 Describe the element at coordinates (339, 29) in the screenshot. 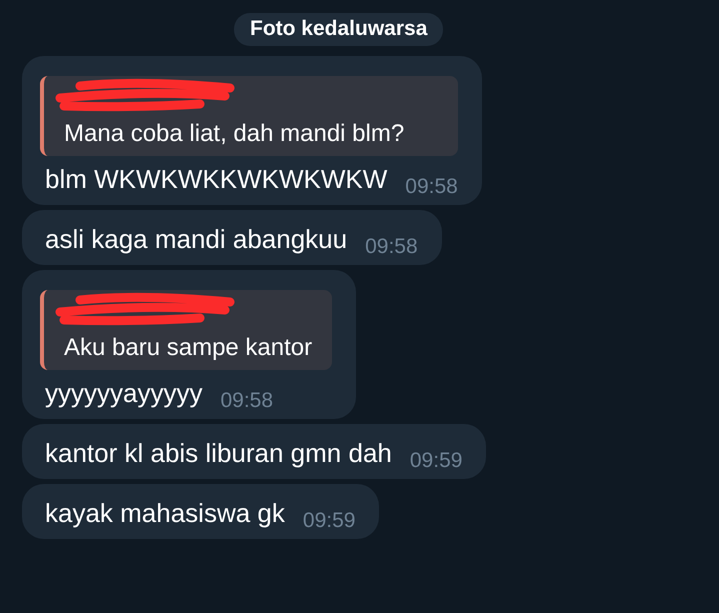

I see `service-message: Foto kedaluwarsa` at that location.